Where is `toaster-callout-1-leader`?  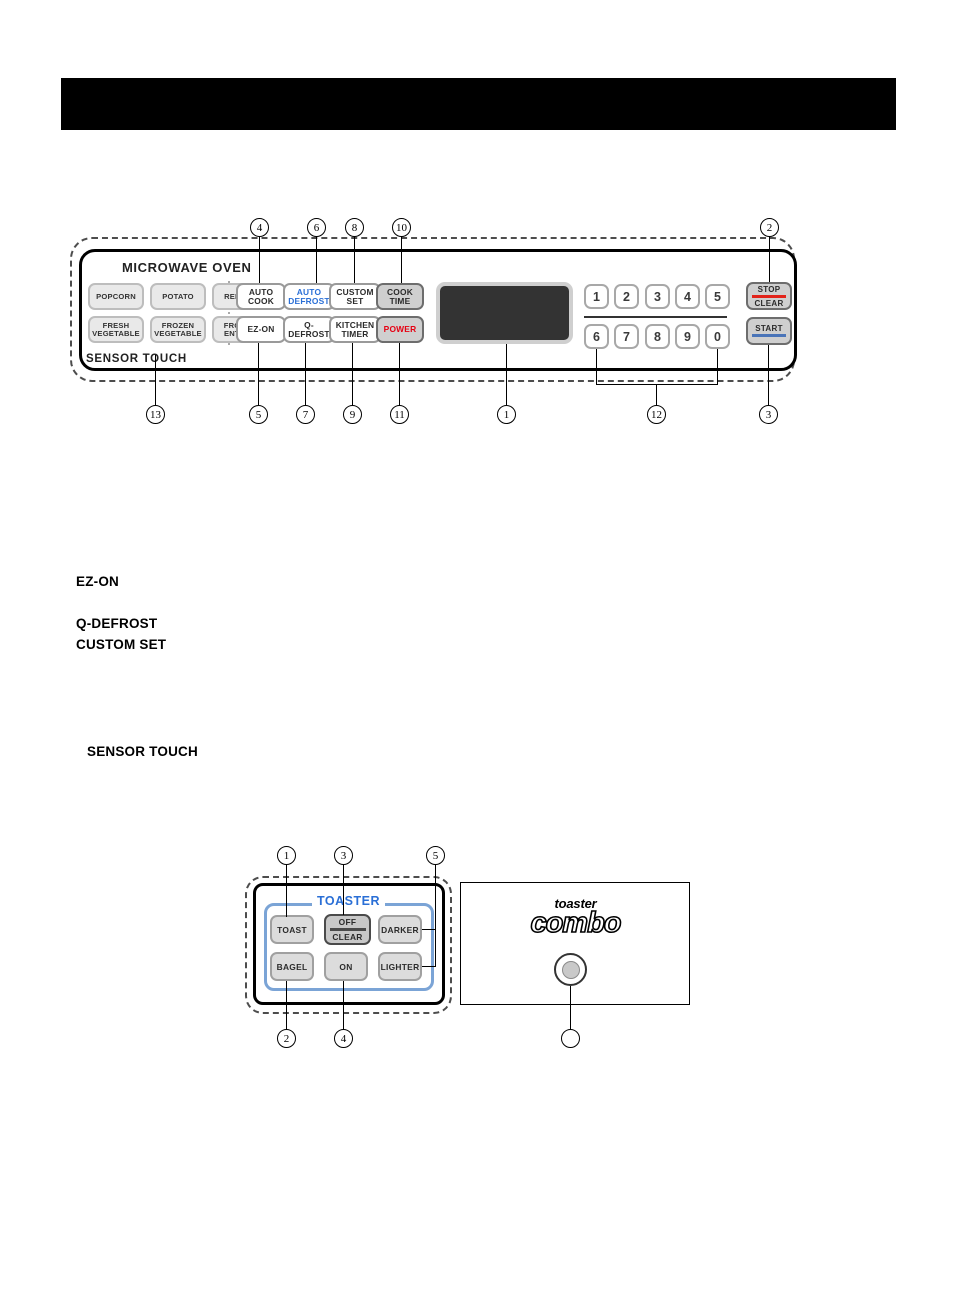 toaster-callout-1-leader is located at coordinates (286, 891).